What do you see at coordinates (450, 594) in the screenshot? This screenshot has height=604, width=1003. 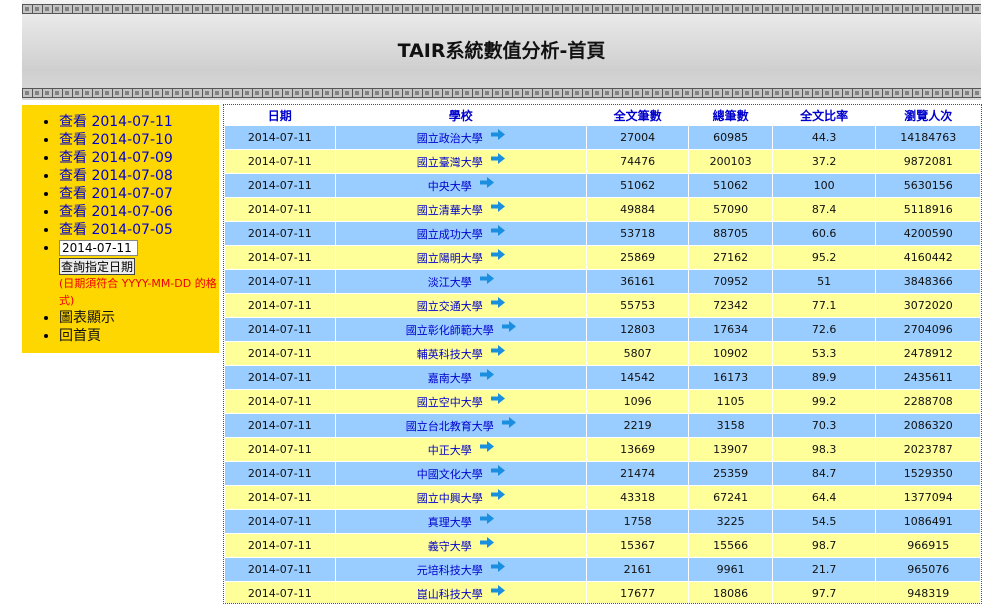 I see `school-link: 崑山科技大學` at bounding box center [450, 594].